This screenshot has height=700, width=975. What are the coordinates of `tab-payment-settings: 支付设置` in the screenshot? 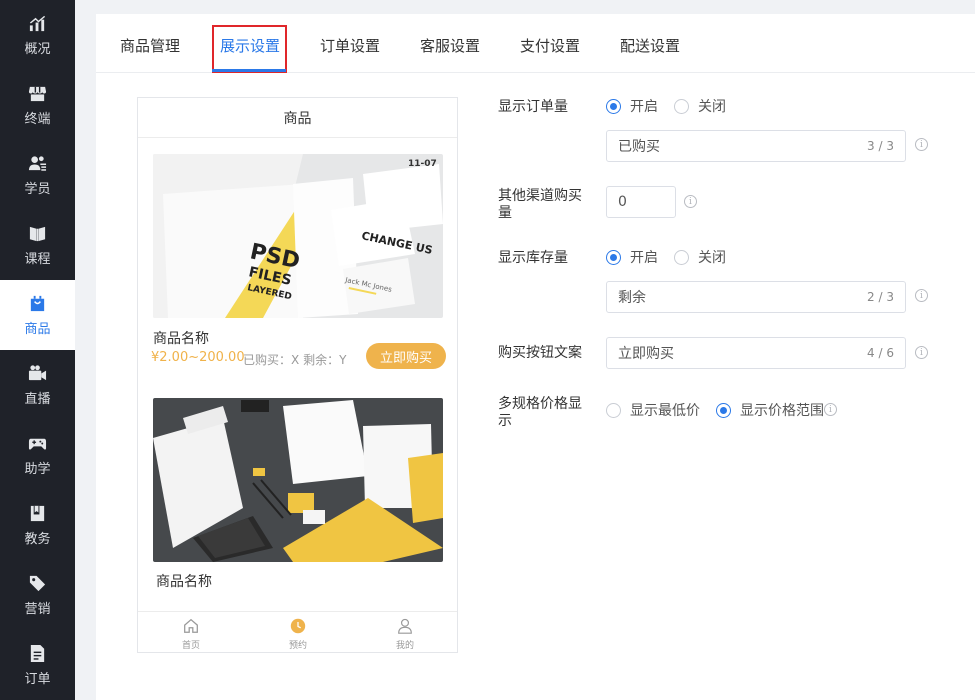 It's located at (550, 45).